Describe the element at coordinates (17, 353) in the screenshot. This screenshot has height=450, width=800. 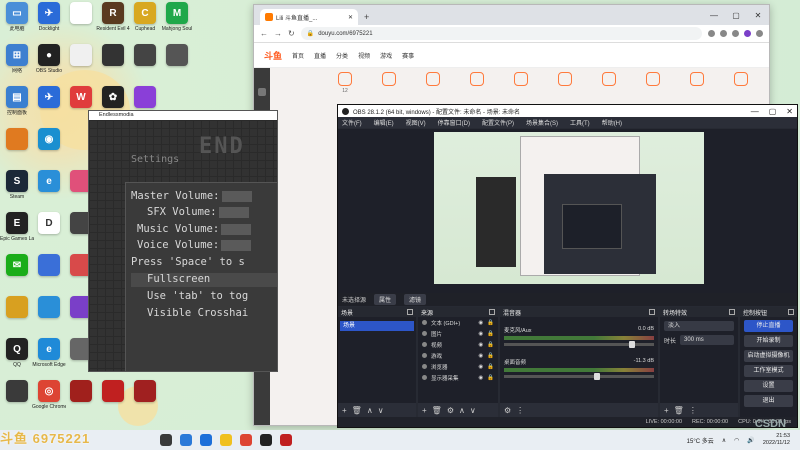
I see `desktop-icon: Q QQ` at that location.